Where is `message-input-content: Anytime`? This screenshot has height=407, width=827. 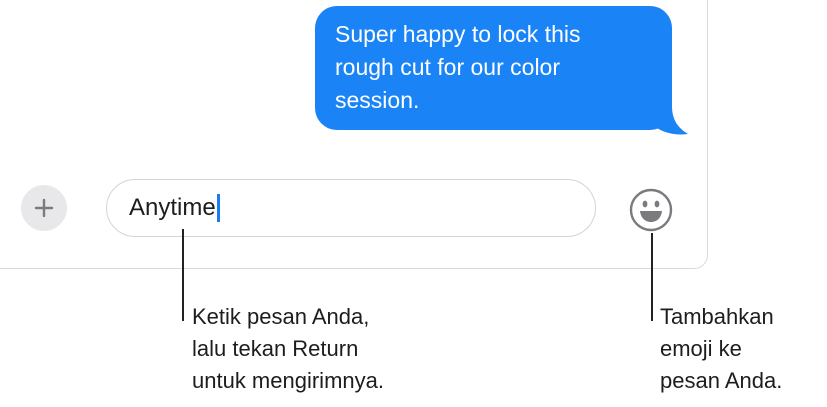
message-input-content: Anytime is located at coordinates (174, 208).